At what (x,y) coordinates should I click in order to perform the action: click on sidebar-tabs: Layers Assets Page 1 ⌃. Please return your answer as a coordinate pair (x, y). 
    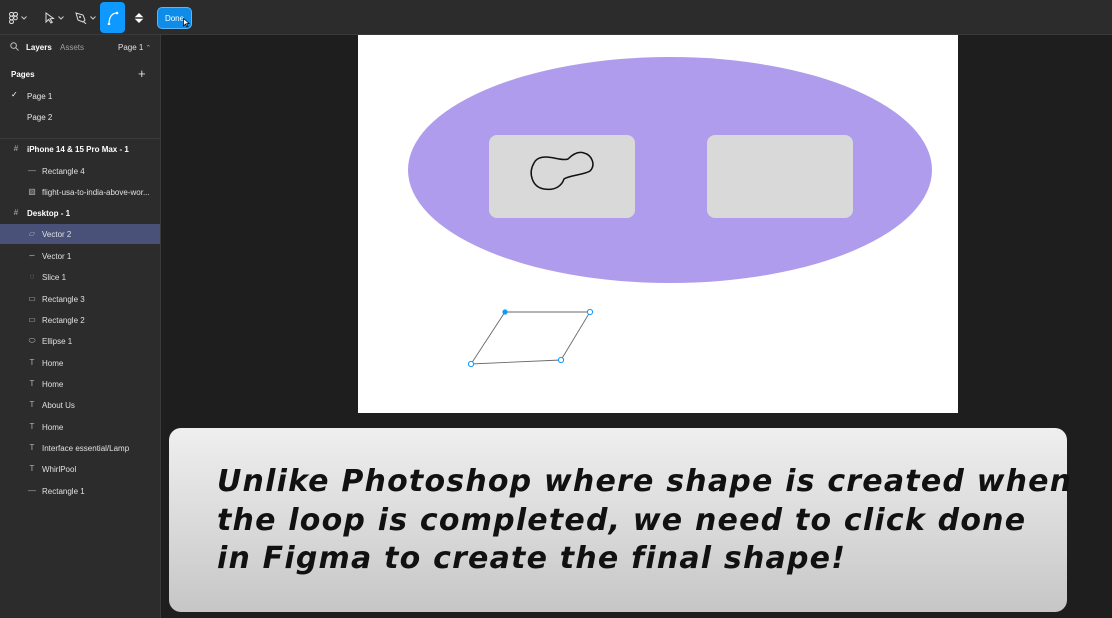
    Looking at the image, I should click on (80, 48).